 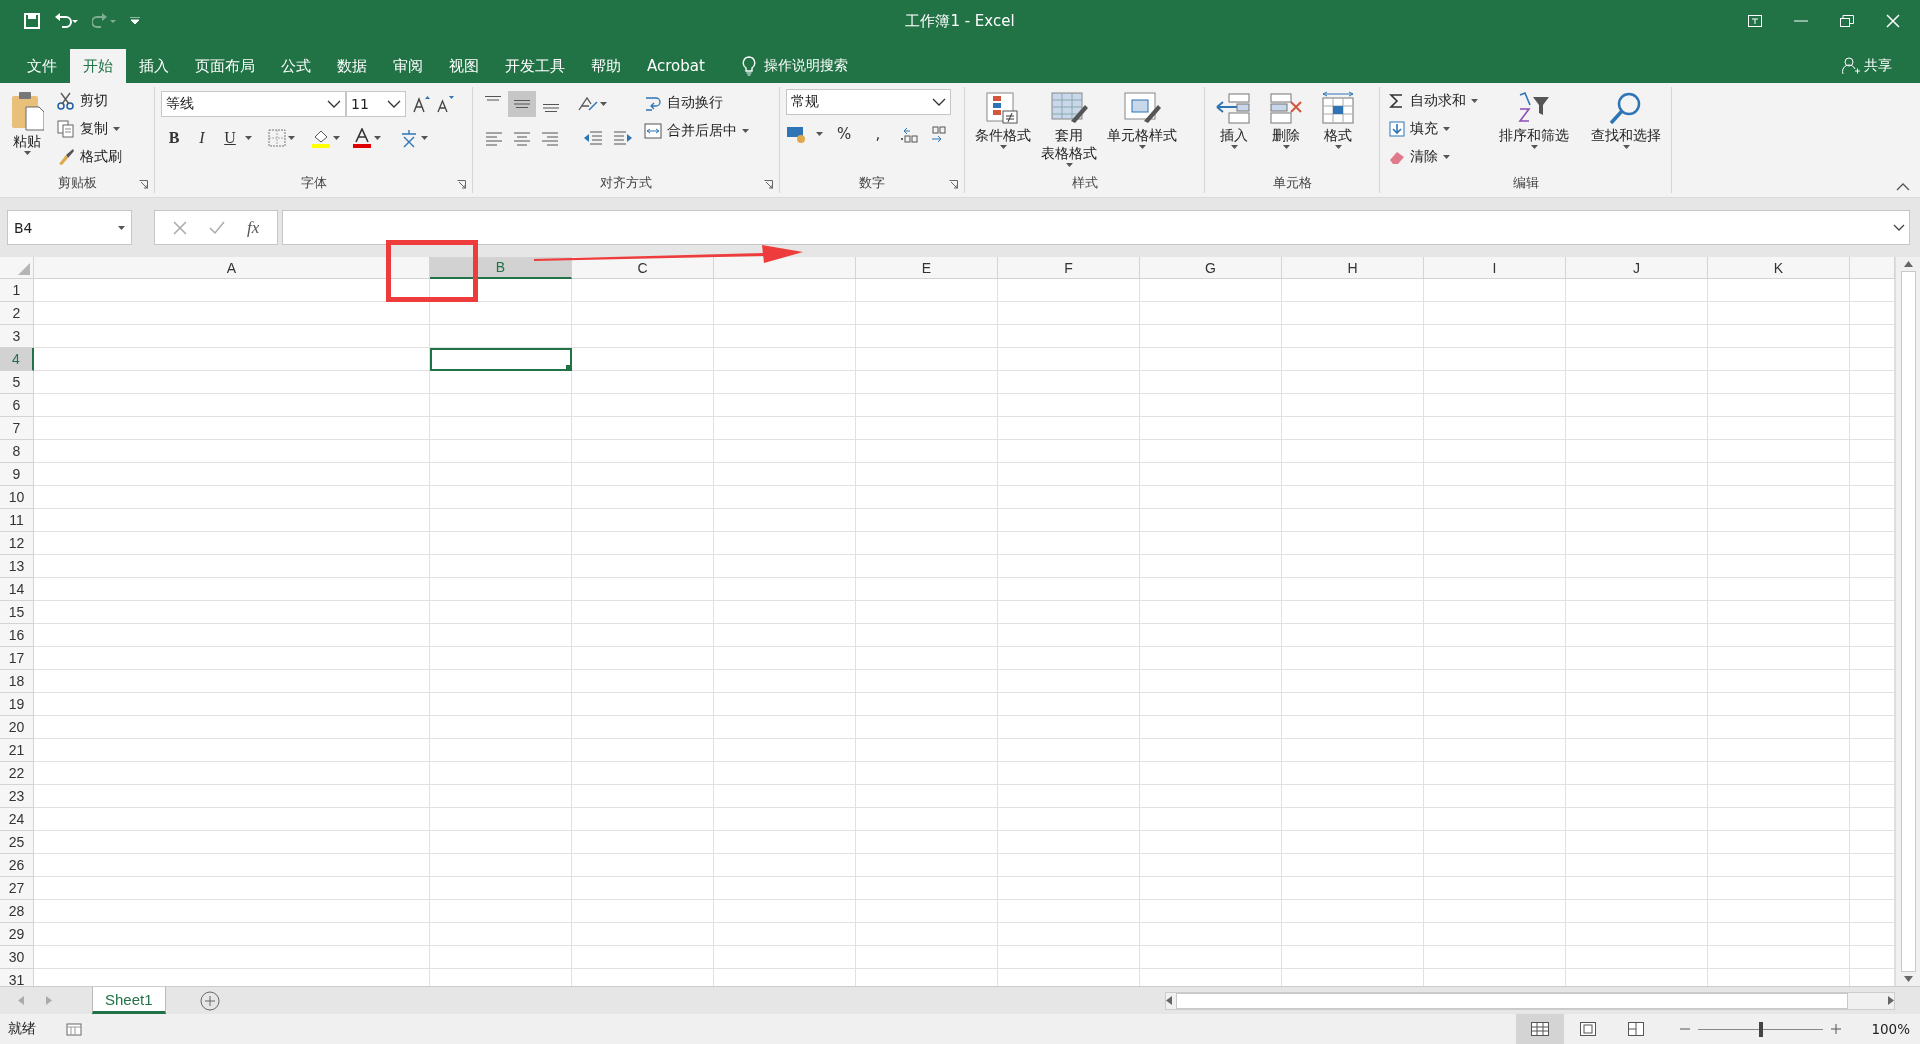 I want to click on row-header: 17, so click(x=17, y=658).